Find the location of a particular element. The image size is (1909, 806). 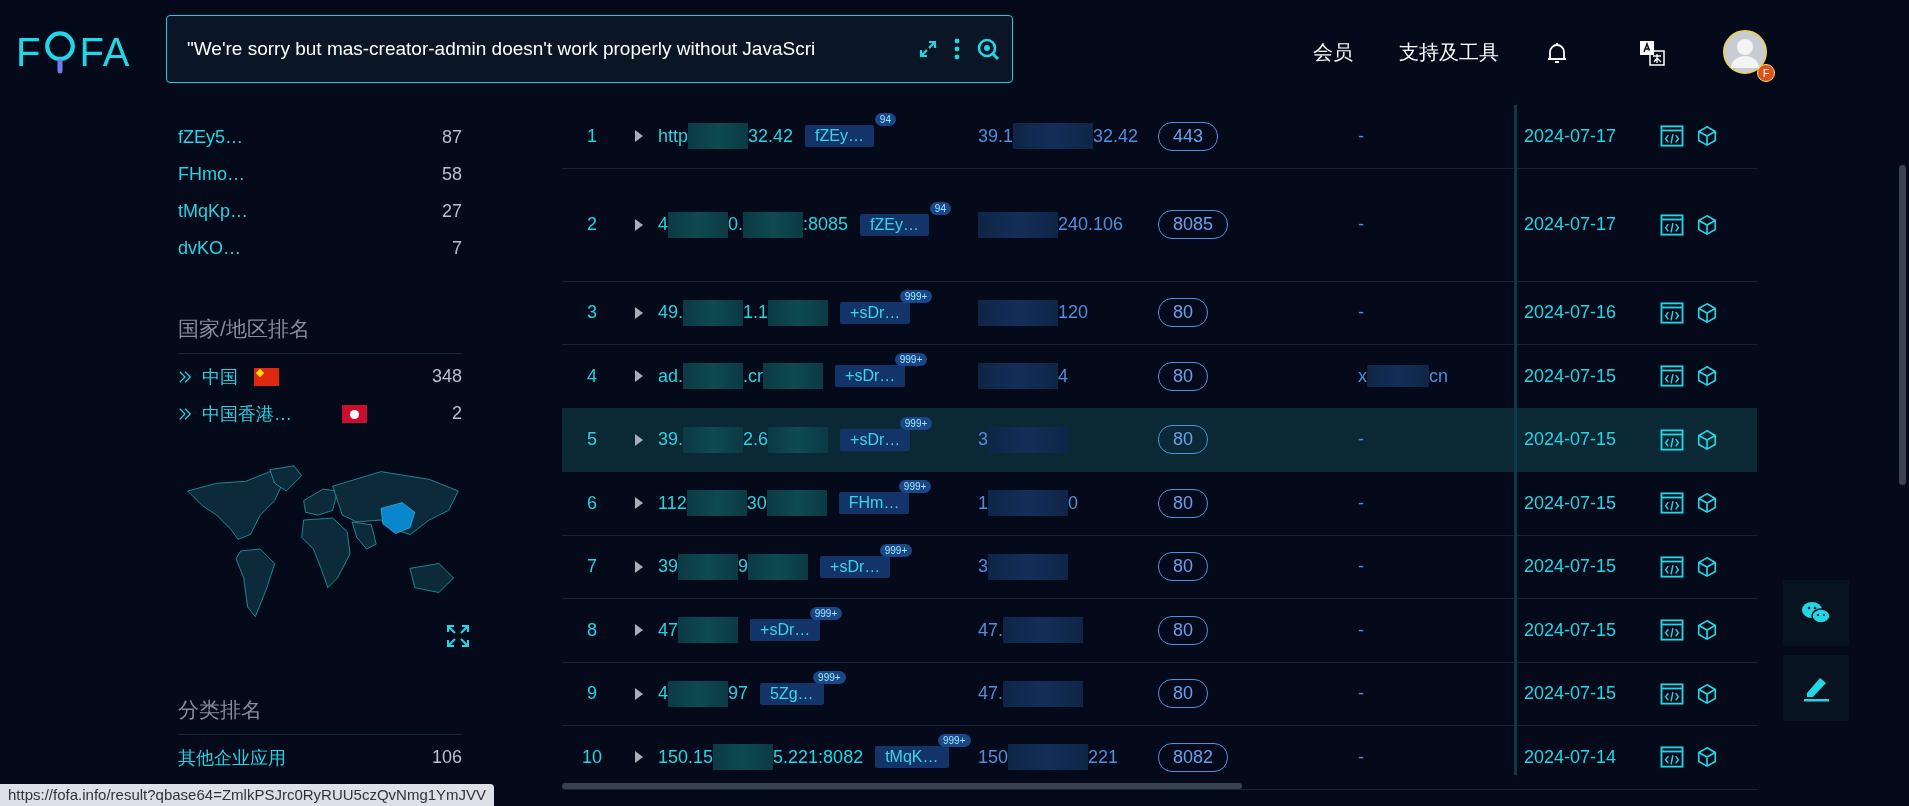

host-link: 32.42 is located at coordinates (771, 136).